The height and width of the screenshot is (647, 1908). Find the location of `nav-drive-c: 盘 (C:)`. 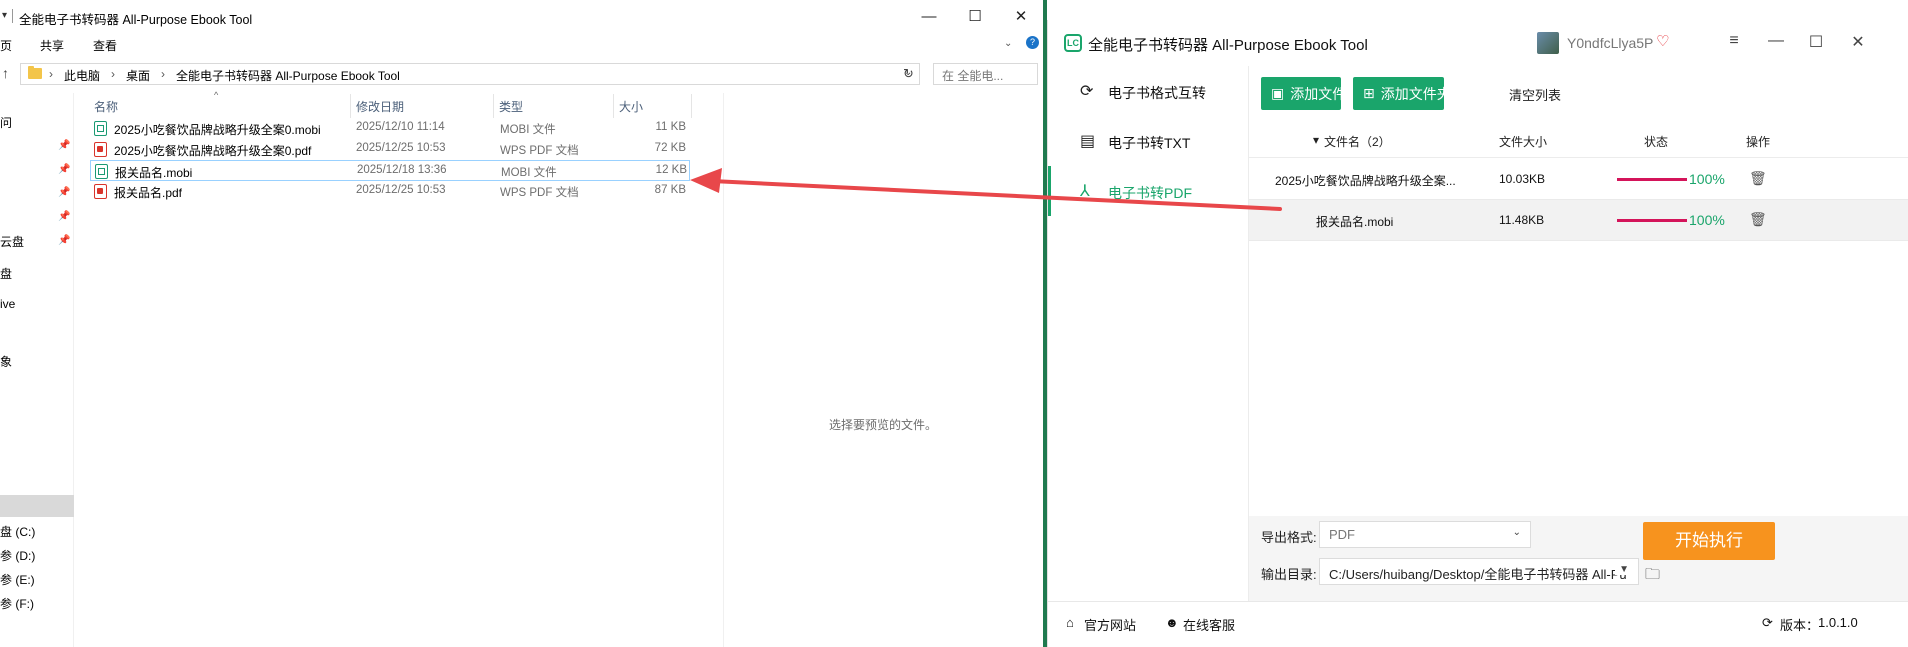

nav-drive-c: 盘 (C:) is located at coordinates (17, 531).